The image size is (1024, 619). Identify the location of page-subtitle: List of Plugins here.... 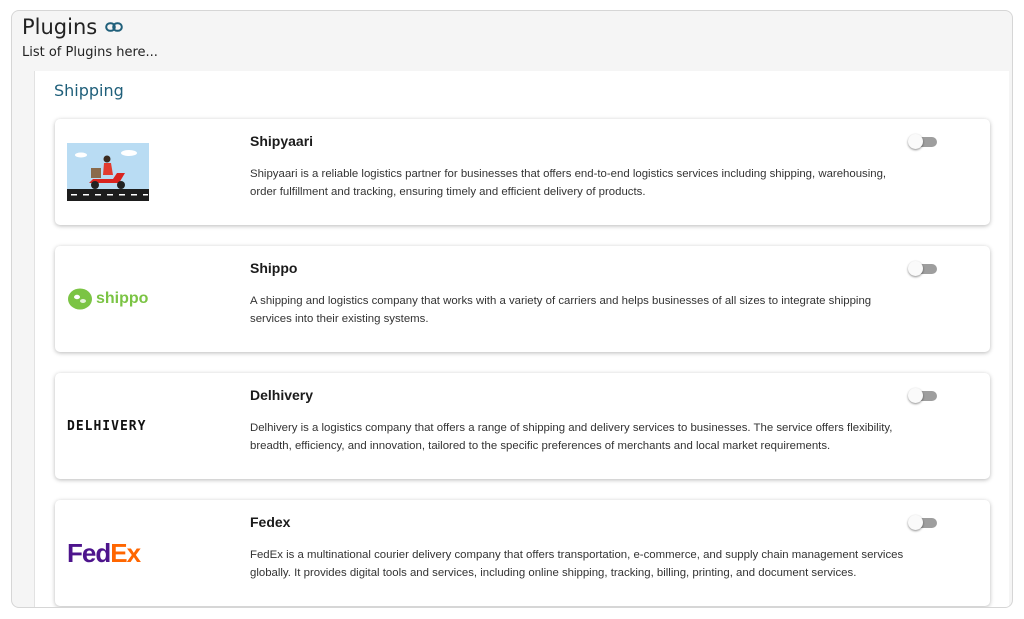
(90, 52).